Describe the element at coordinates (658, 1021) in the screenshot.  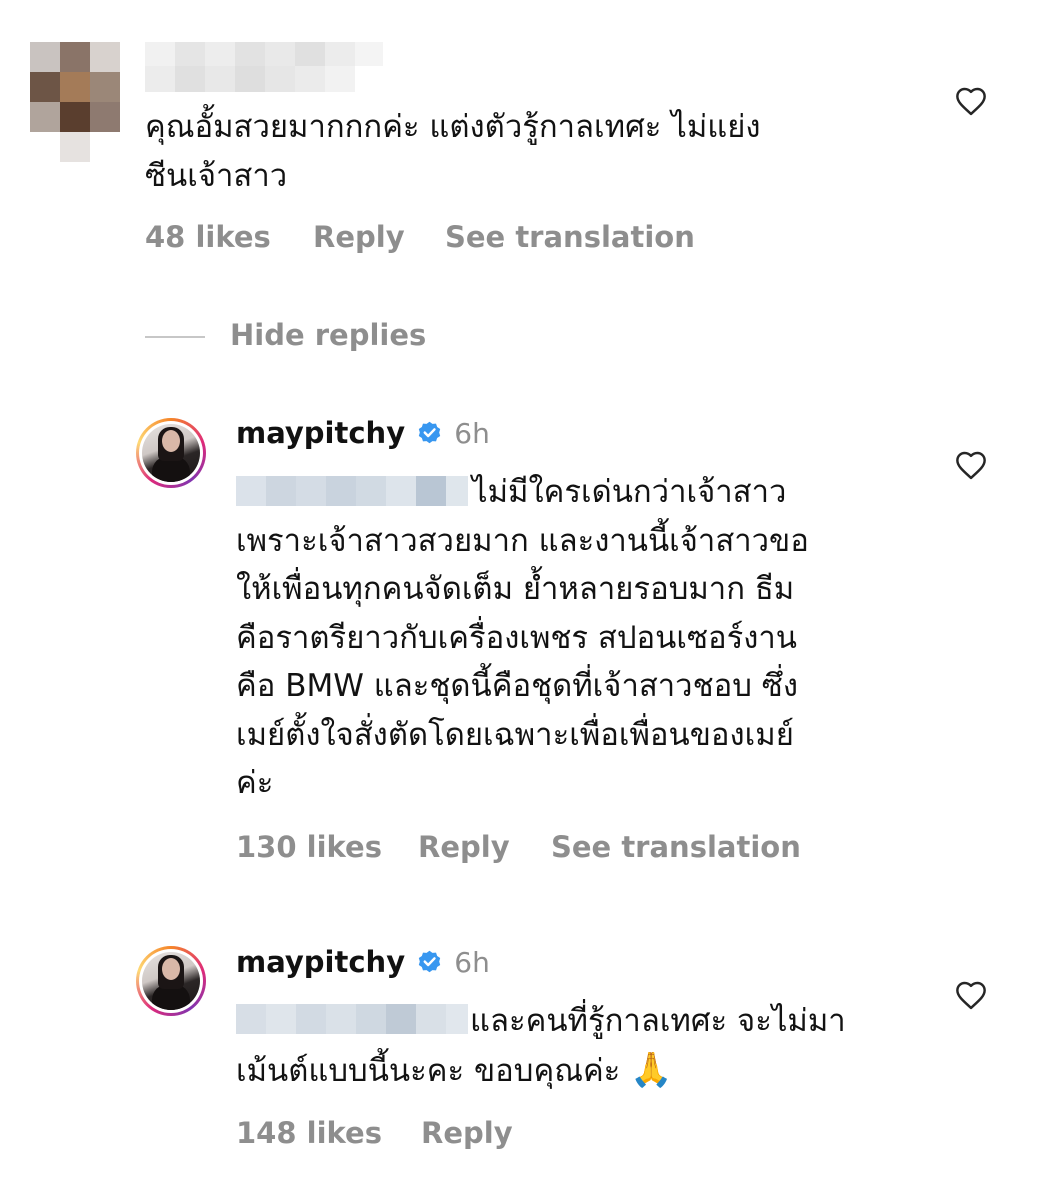
I see `reply-text-line: และคนที่รู้กาลเทศะ จะไม่มา` at that location.